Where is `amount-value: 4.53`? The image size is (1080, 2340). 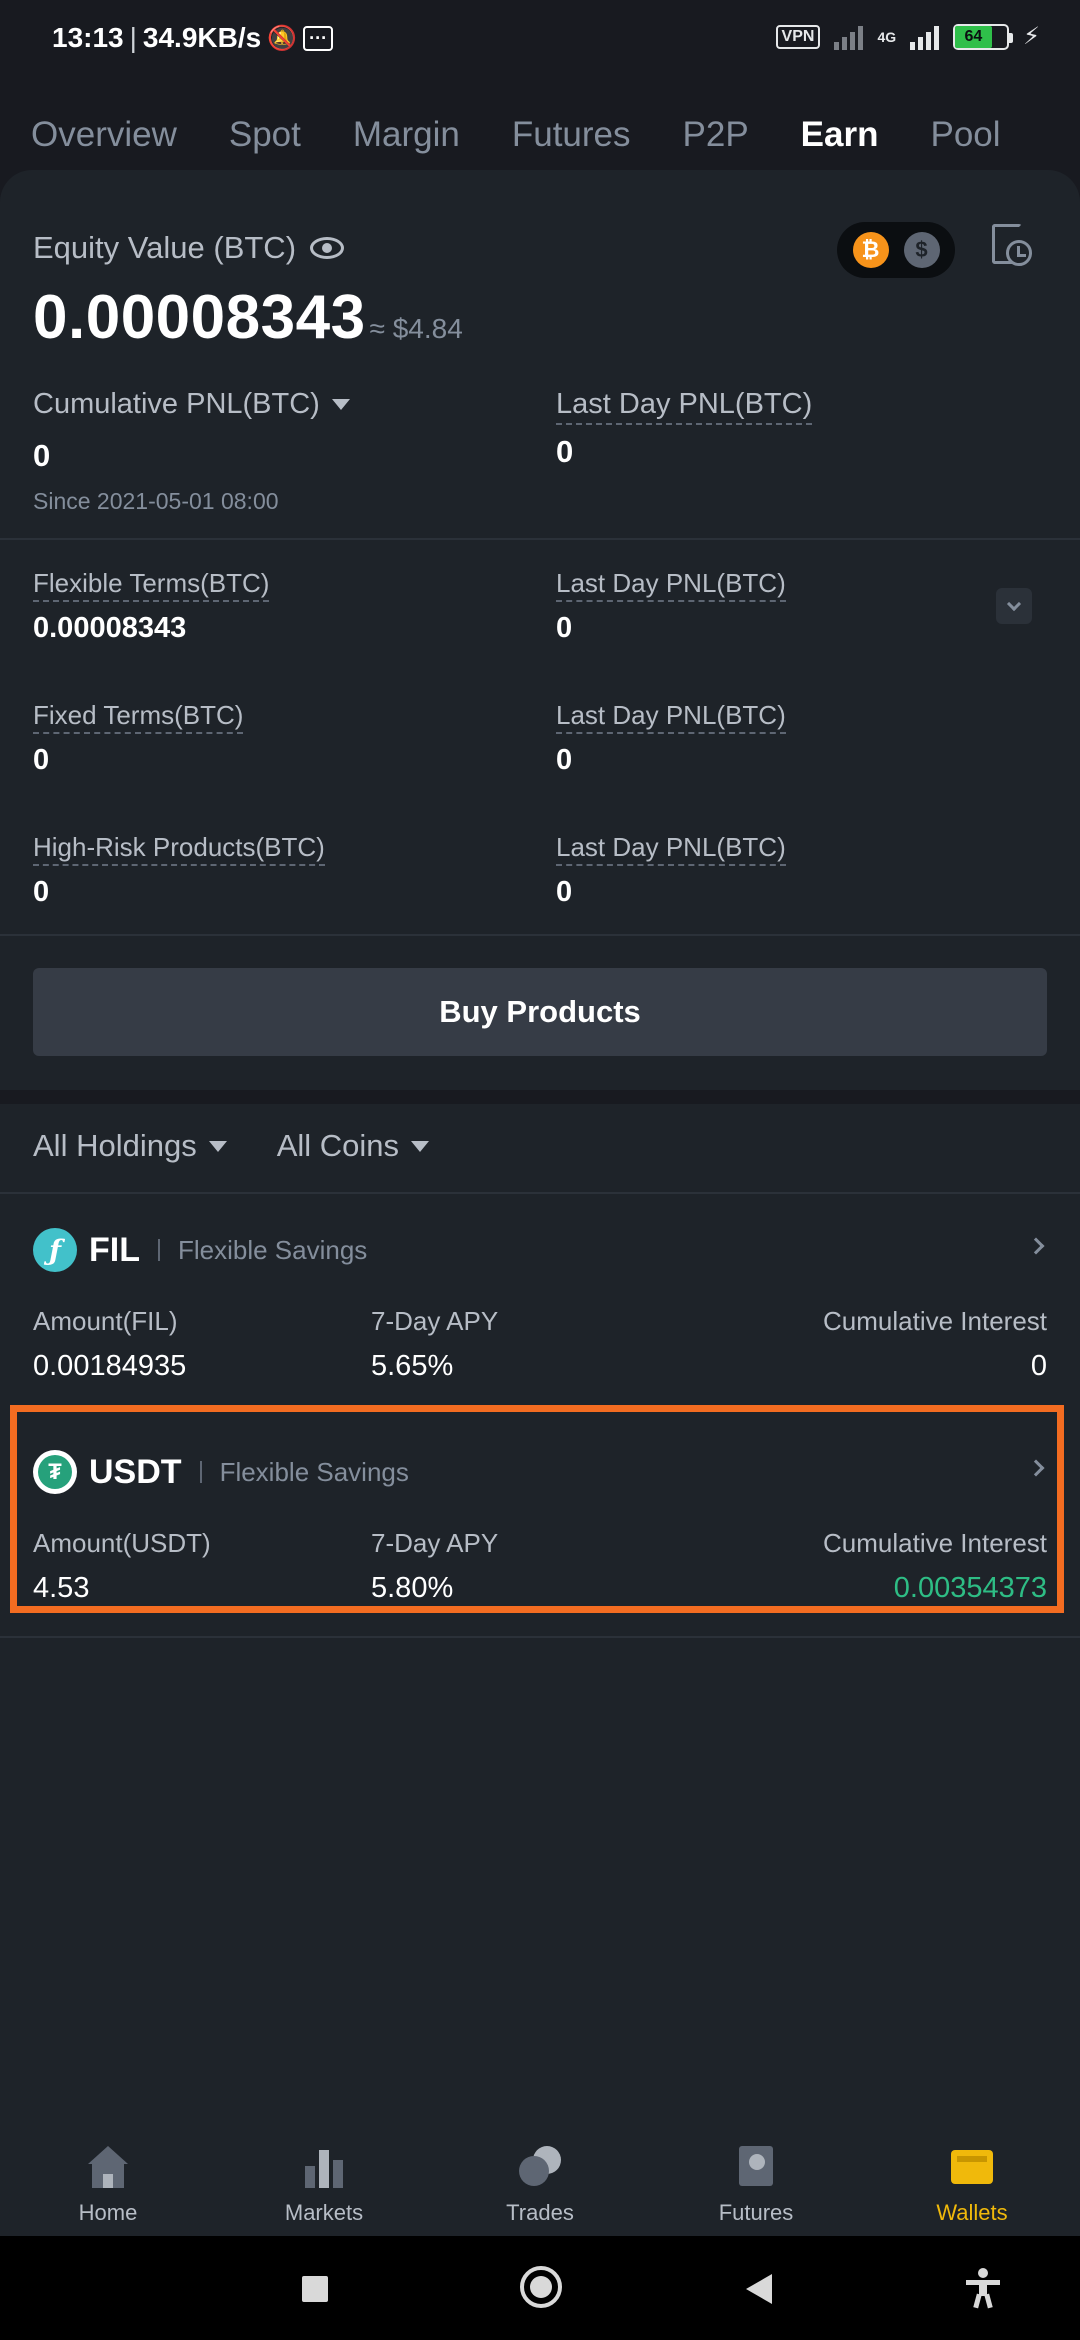 amount-value: 4.53 is located at coordinates (61, 1588).